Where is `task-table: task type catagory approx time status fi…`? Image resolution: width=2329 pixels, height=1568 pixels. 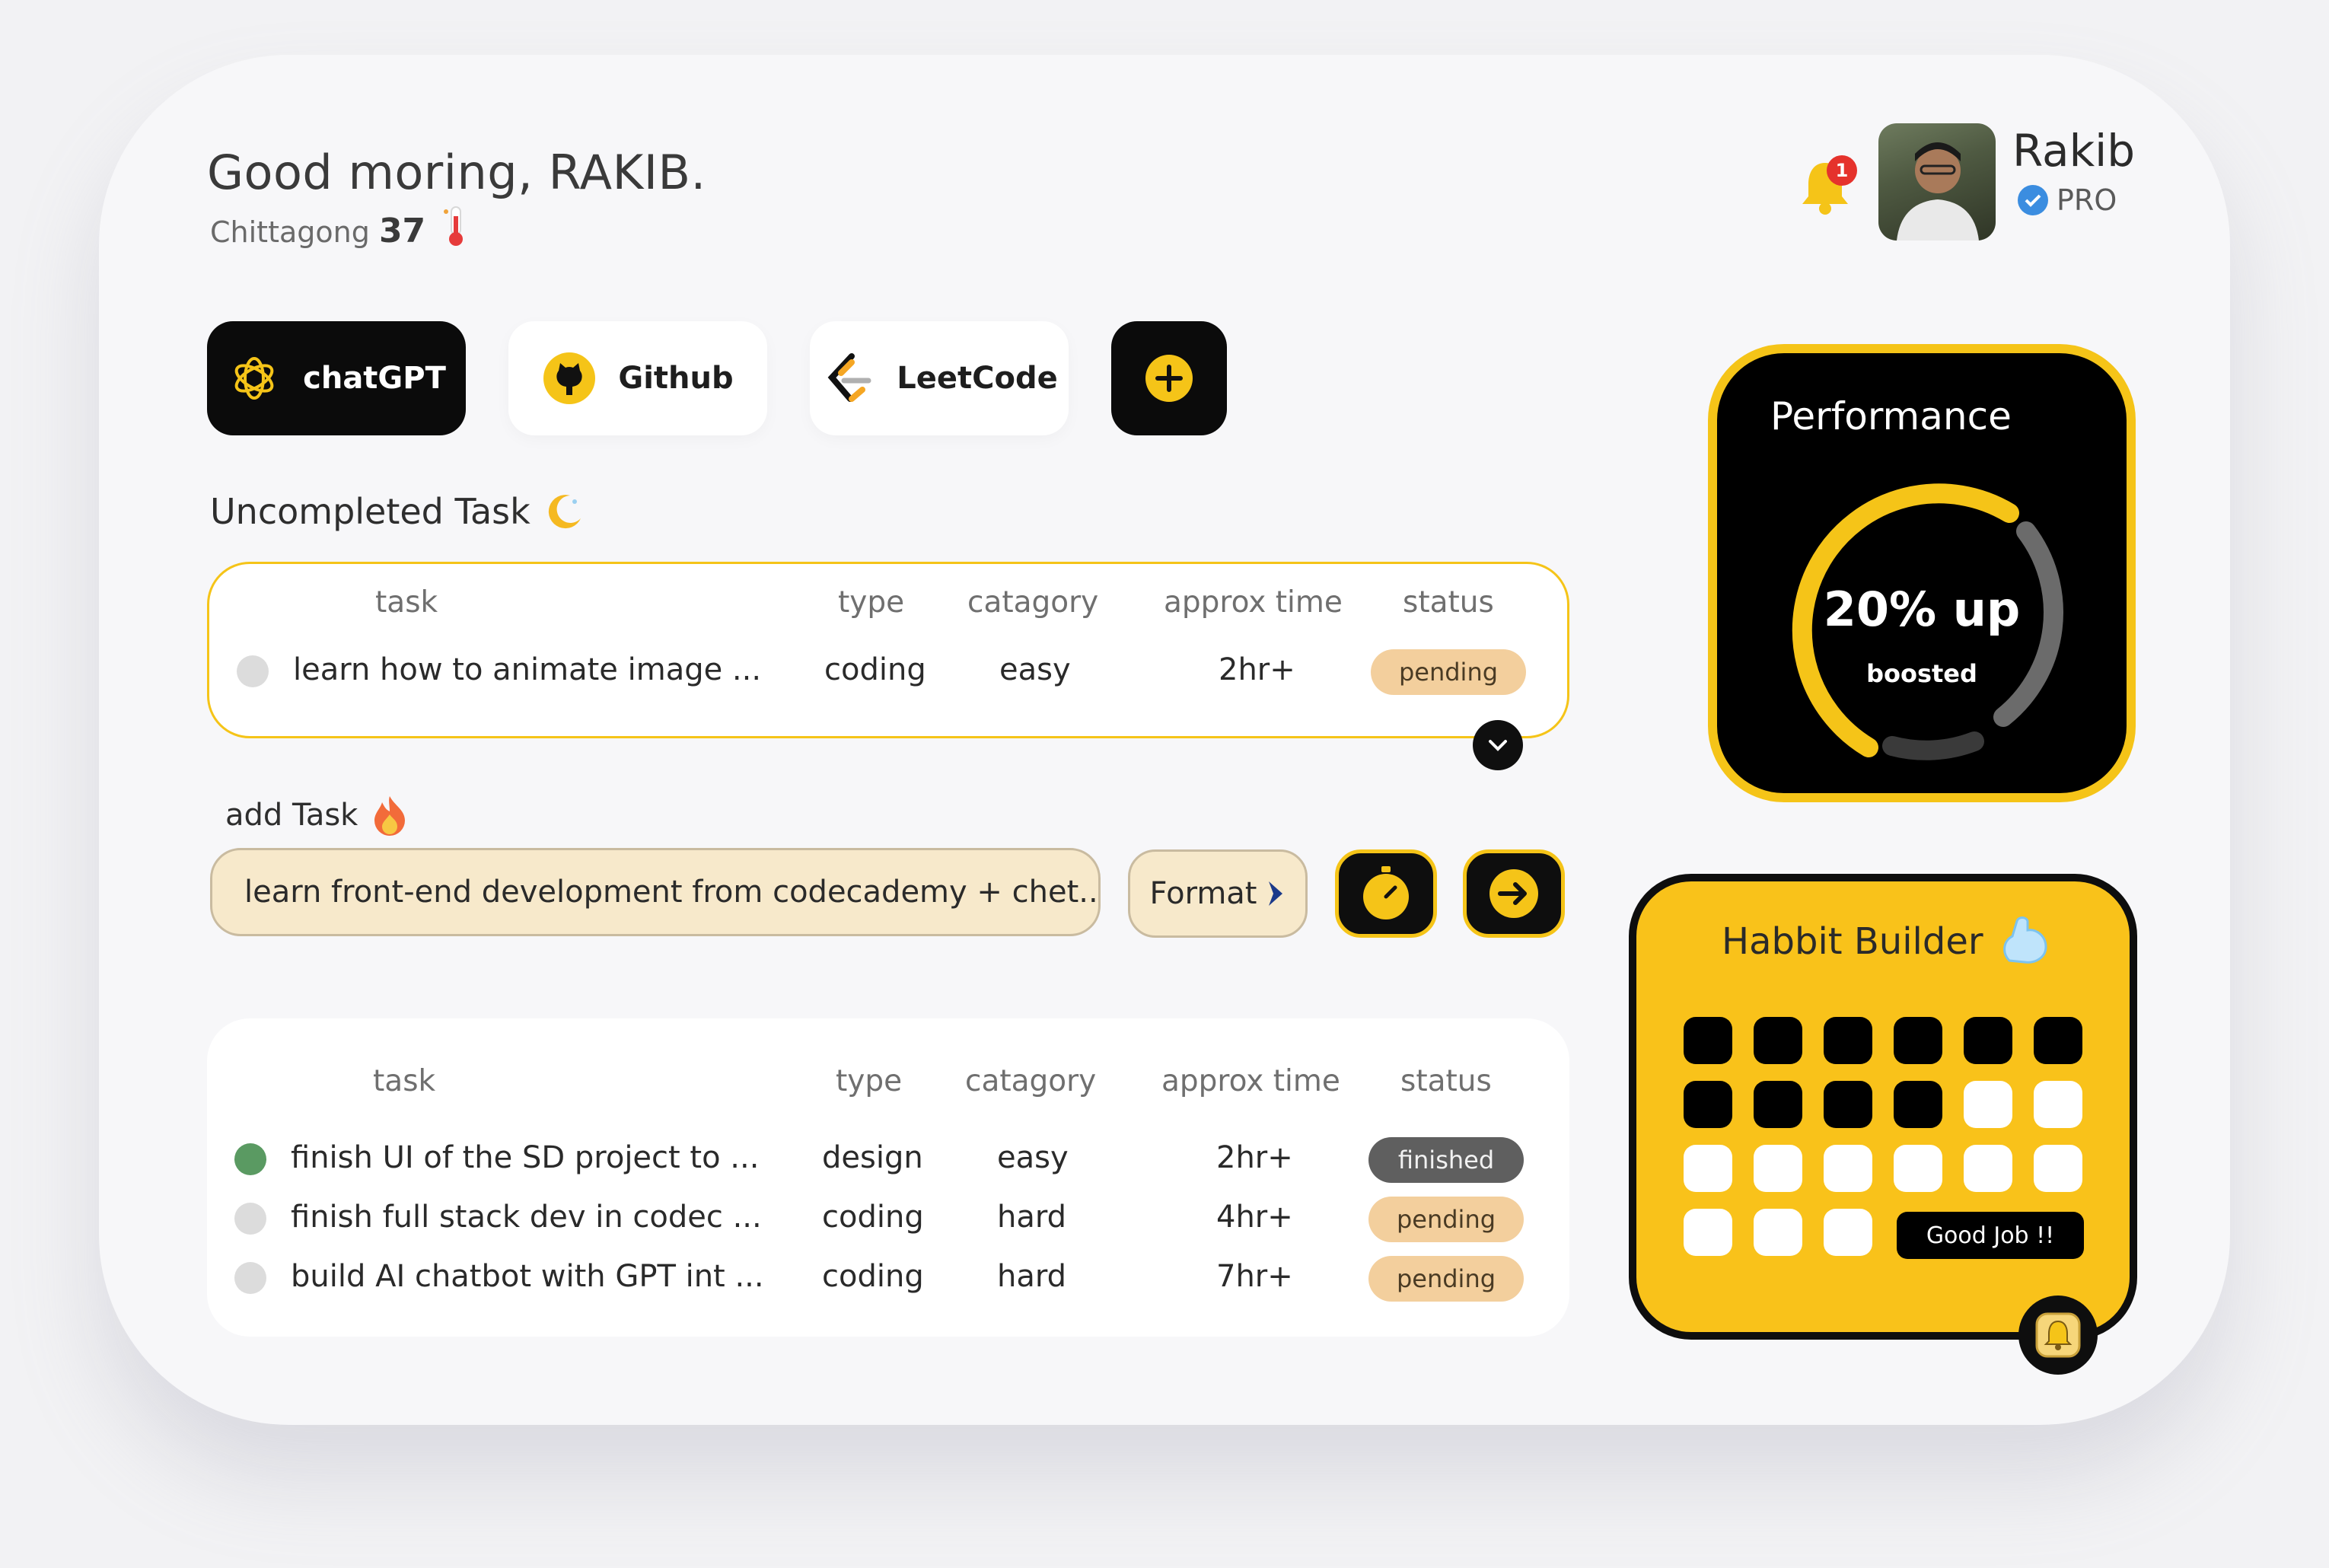
task-table: task type catagory approx time status fi… is located at coordinates (888, 1177).